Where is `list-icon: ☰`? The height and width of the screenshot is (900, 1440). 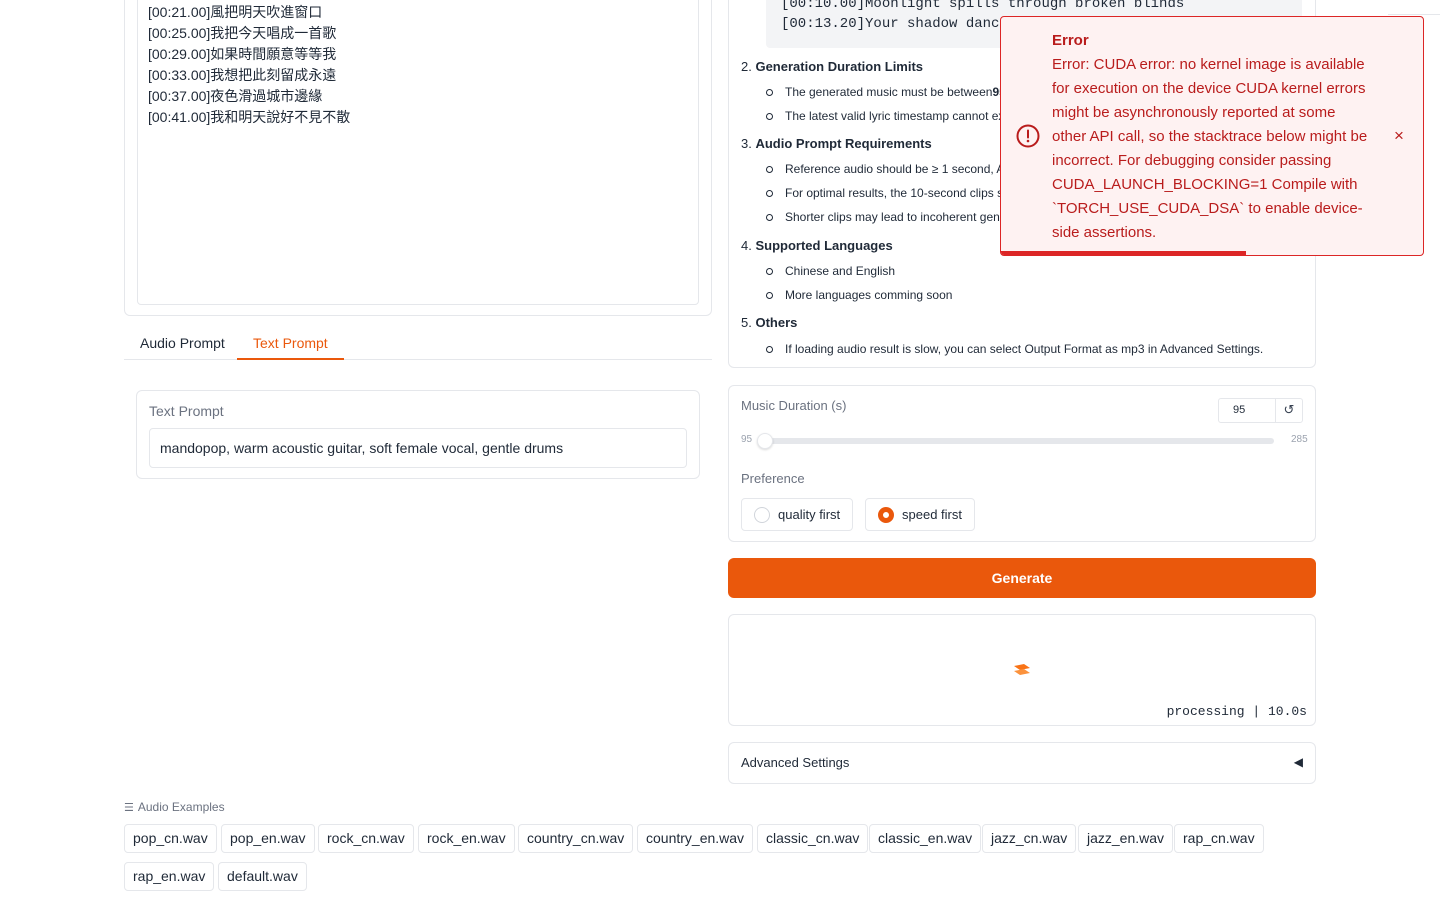 list-icon: ☰ is located at coordinates (129, 807).